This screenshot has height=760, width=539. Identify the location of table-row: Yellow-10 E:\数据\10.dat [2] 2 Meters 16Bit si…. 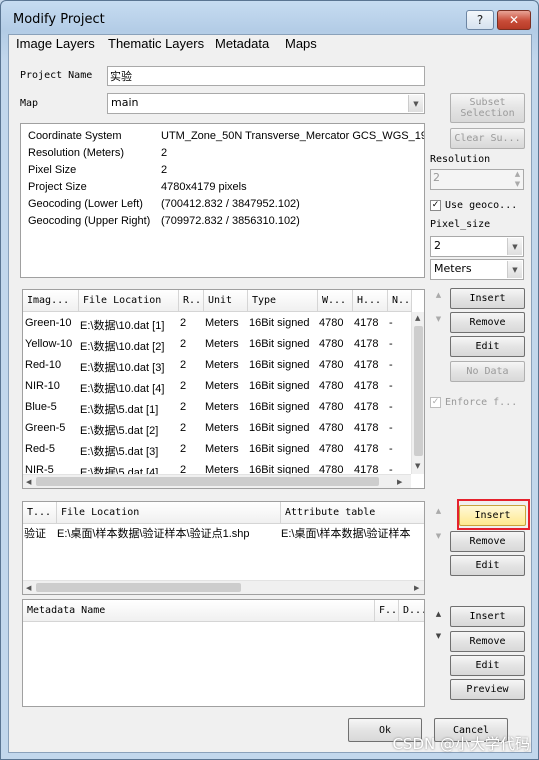
(217, 345).